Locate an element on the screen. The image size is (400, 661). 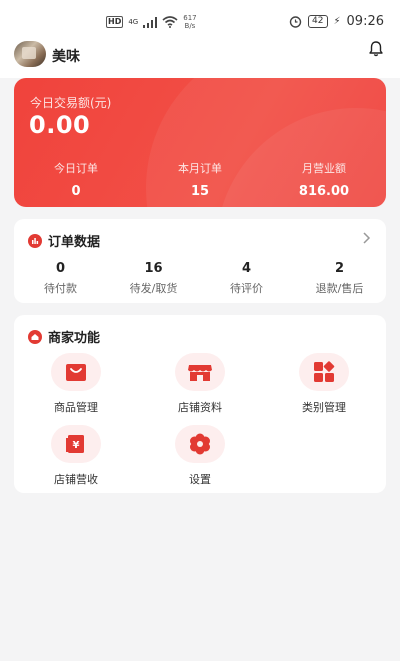
battery-indicator: 42 is located at coordinates (318, 21).